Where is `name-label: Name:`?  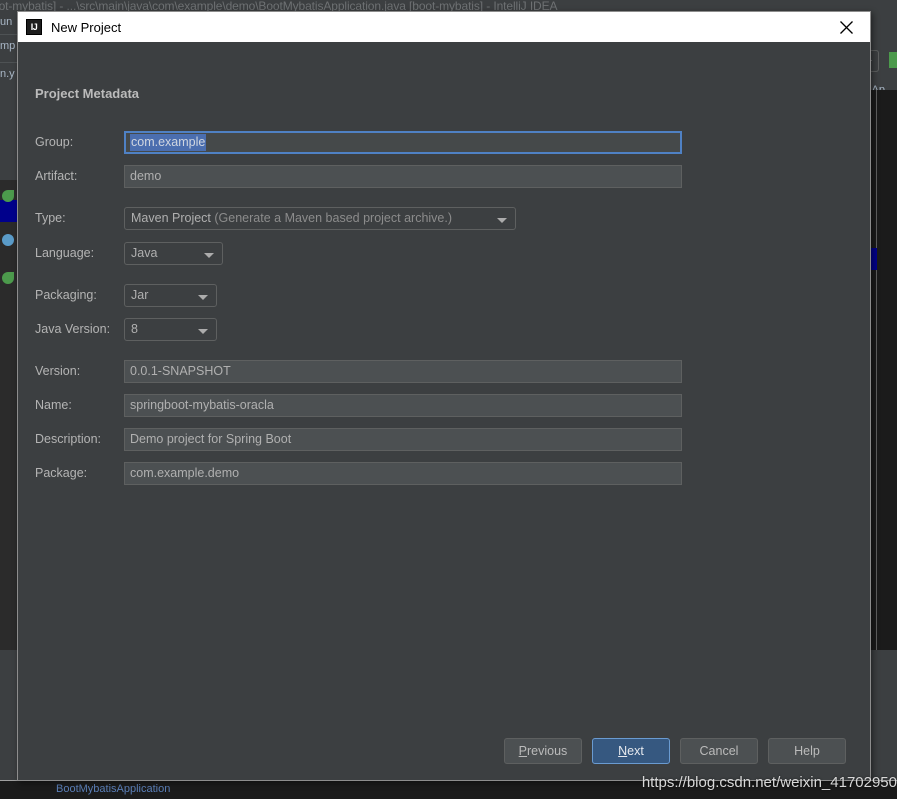
name-label: Name: is located at coordinates (53, 405).